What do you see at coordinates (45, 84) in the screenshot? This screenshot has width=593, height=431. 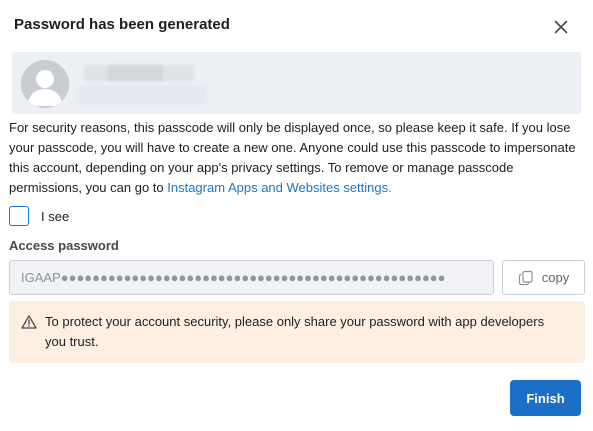 I see `default-avatar-icon` at bounding box center [45, 84].